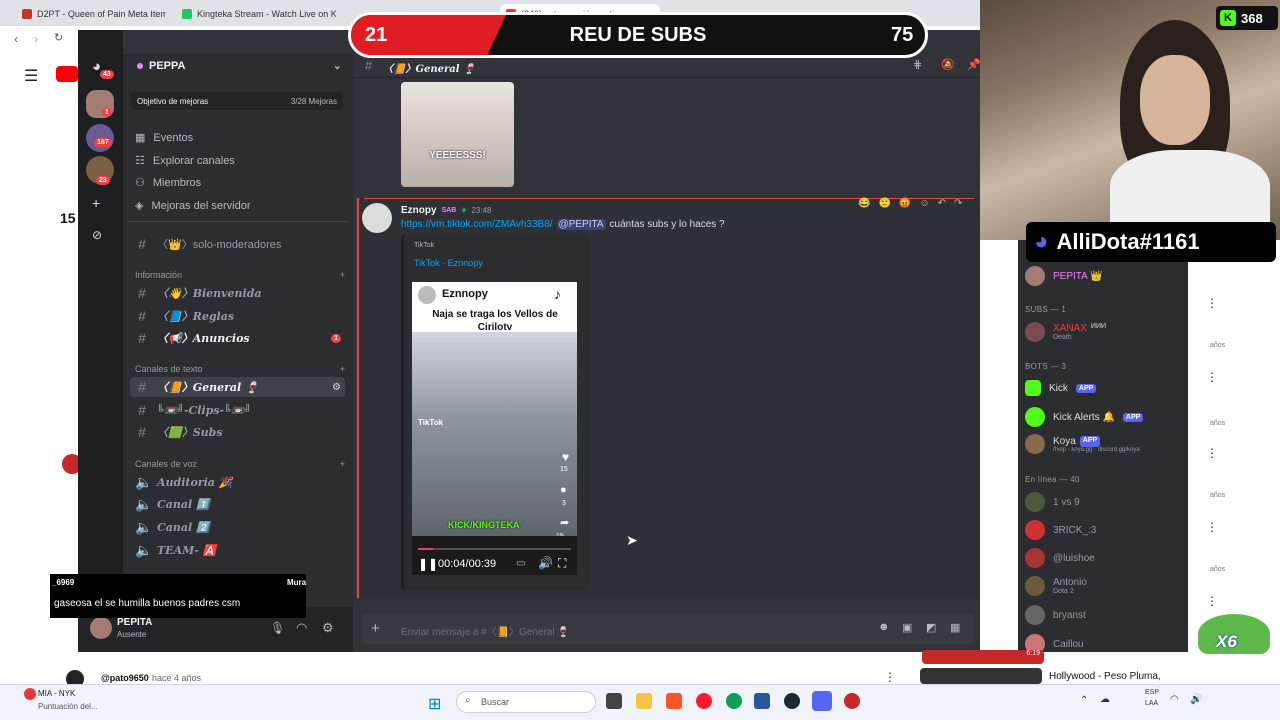  Describe the element at coordinates (981, 676) in the screenshot. I see `video-thumbnail` at that location.